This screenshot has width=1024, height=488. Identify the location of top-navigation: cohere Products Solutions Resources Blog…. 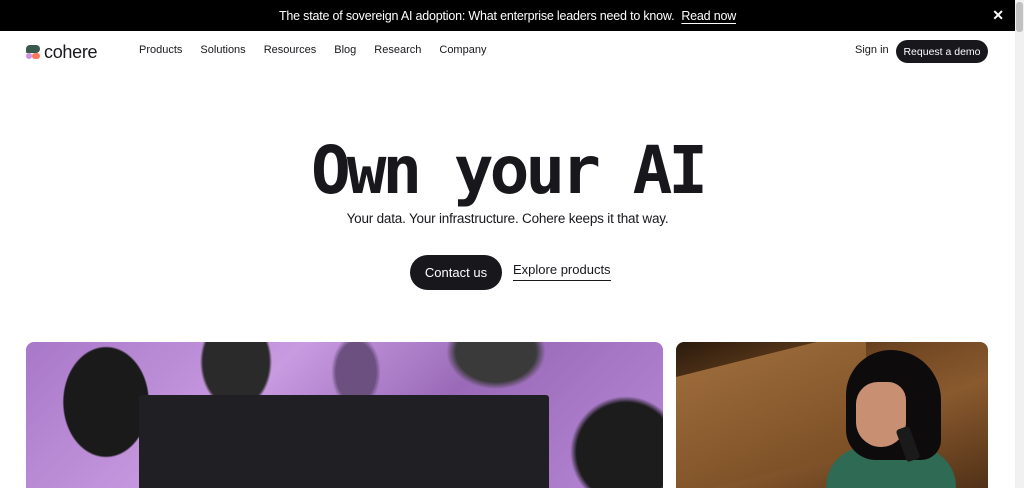
(507, 51).